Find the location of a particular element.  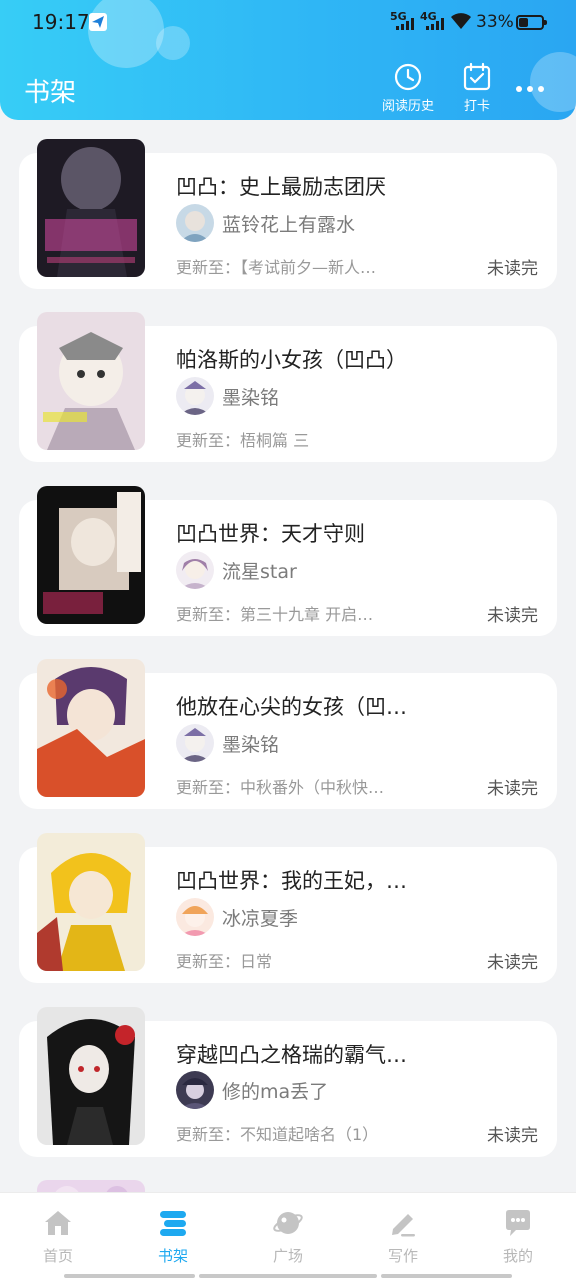

reading-history-button: 阅读历史 is located at coordinates (408, 88).